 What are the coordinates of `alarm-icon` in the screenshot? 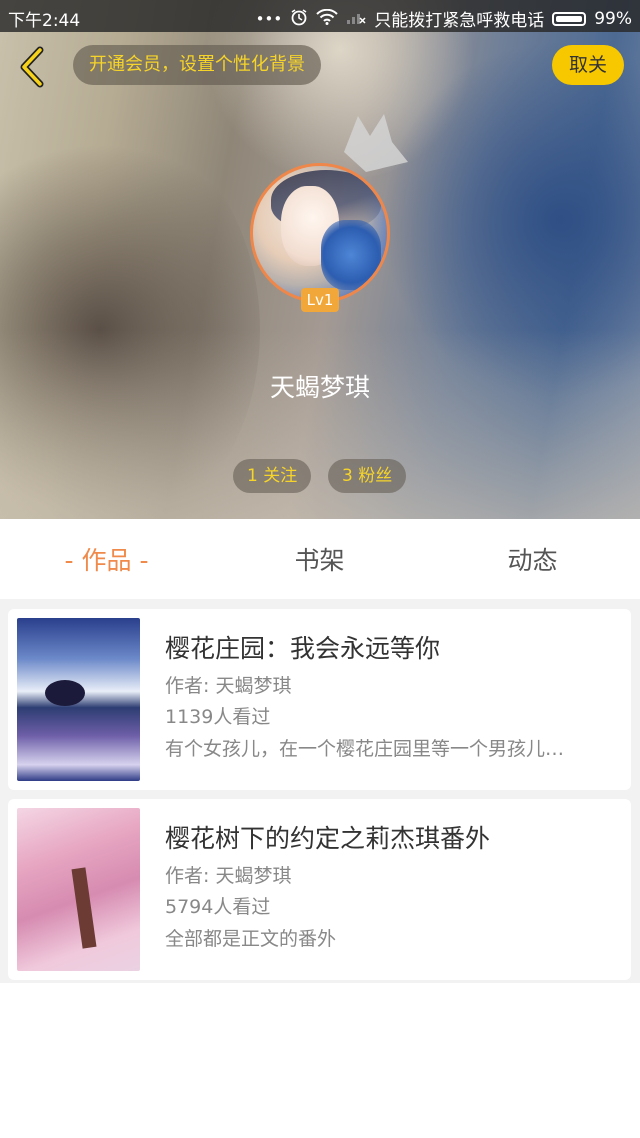 It's located at (299, 19).